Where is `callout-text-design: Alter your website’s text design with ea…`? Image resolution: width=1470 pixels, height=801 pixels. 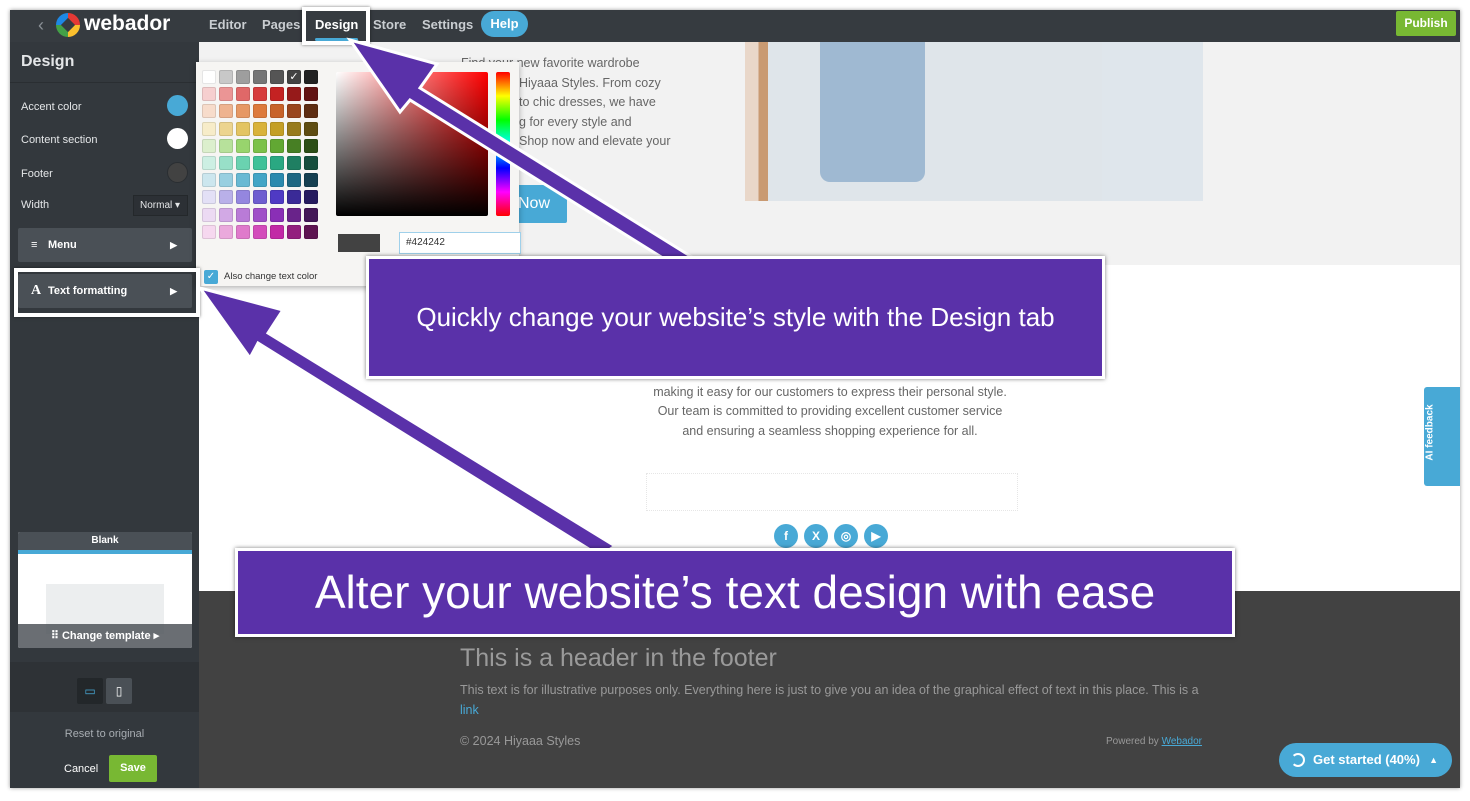 callout-text-design: Alter your website’s text design with ea… is located at coordinates (735, 592).